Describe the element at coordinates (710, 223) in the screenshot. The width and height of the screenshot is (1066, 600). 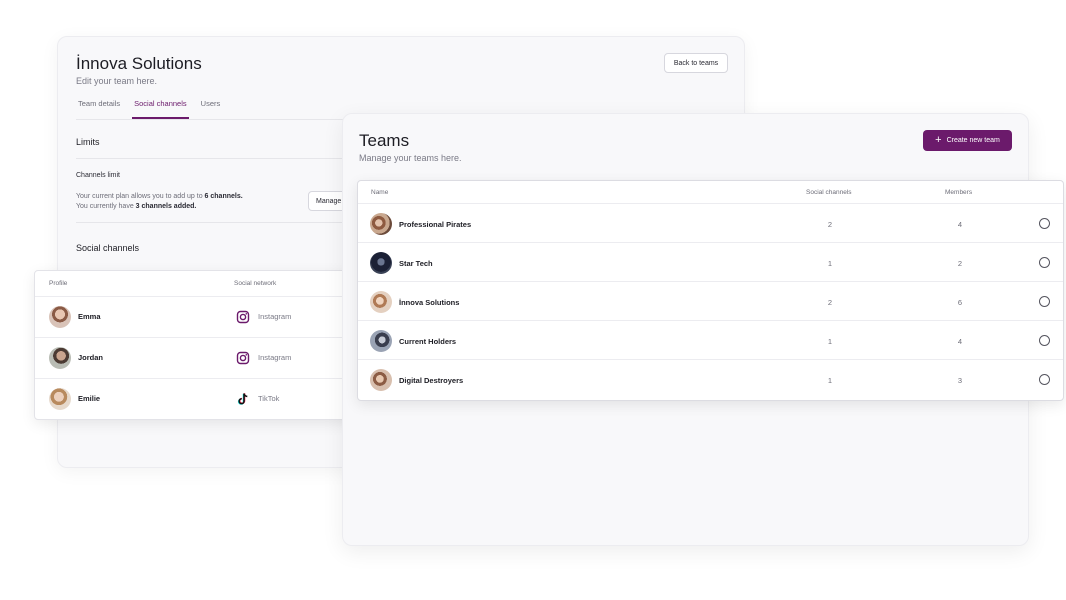
I see `table-row: Professional Pirates 2 4` at that location.